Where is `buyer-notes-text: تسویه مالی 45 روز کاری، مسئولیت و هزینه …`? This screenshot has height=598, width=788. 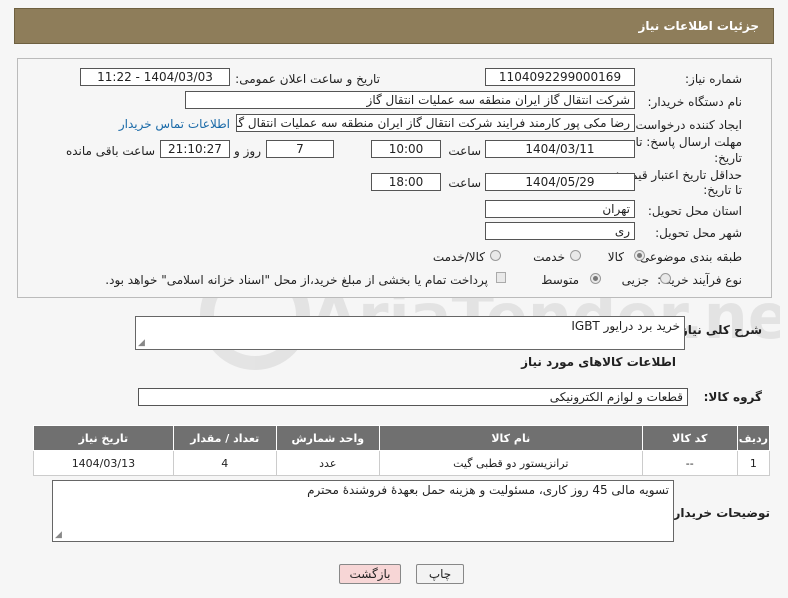 buyer-notes-text: تسویه مالی 45 روز کاری، مسئولیت و هزینه … is located at coordinates (488, 490).